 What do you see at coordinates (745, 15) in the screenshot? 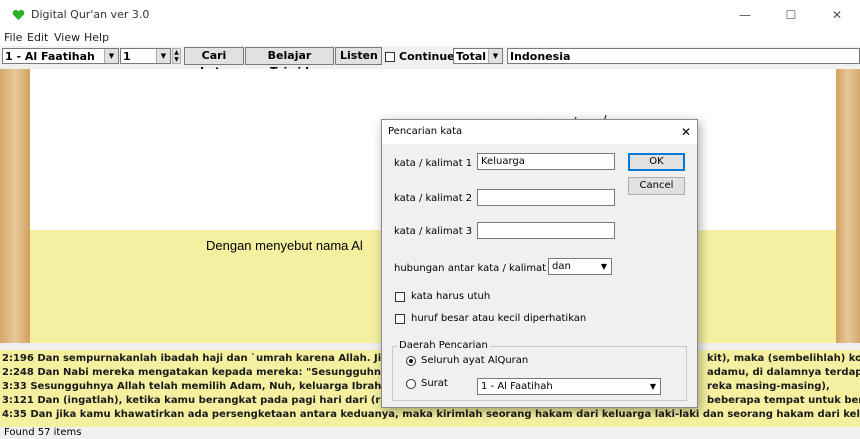
I see `minimize-button: —` at bounding box center [745, 15].